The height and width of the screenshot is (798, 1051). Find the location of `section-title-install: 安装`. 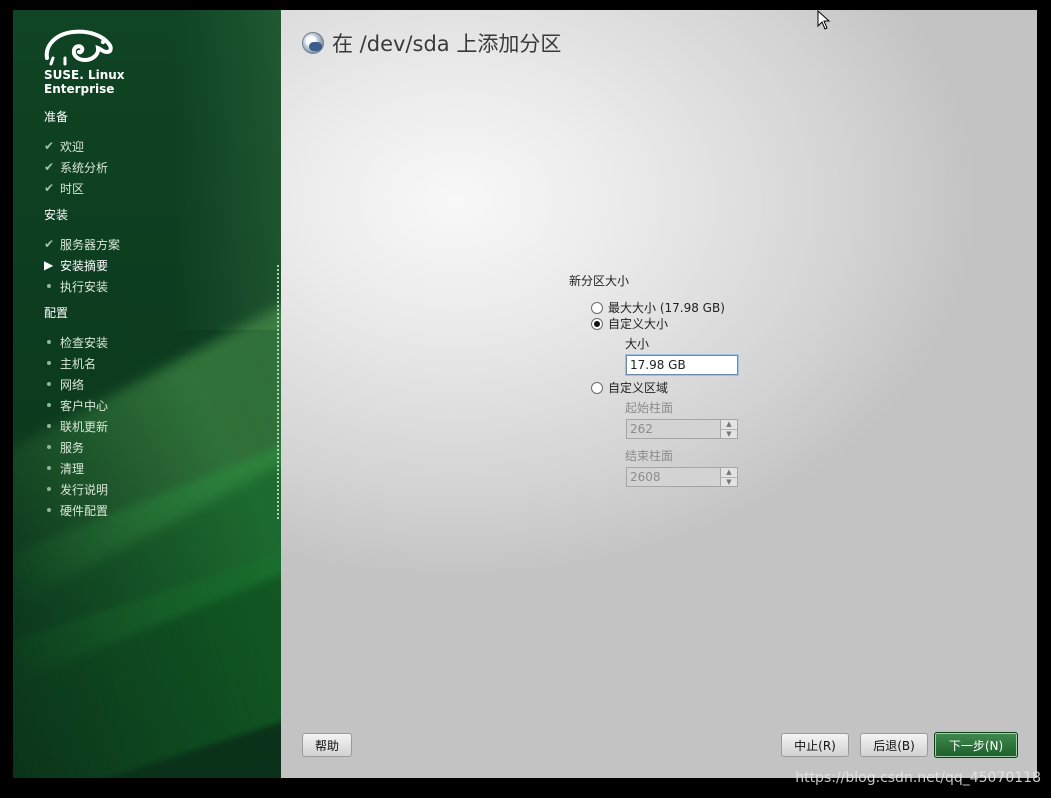

section-title-install: 安装 is located at coordinates (56, 215).